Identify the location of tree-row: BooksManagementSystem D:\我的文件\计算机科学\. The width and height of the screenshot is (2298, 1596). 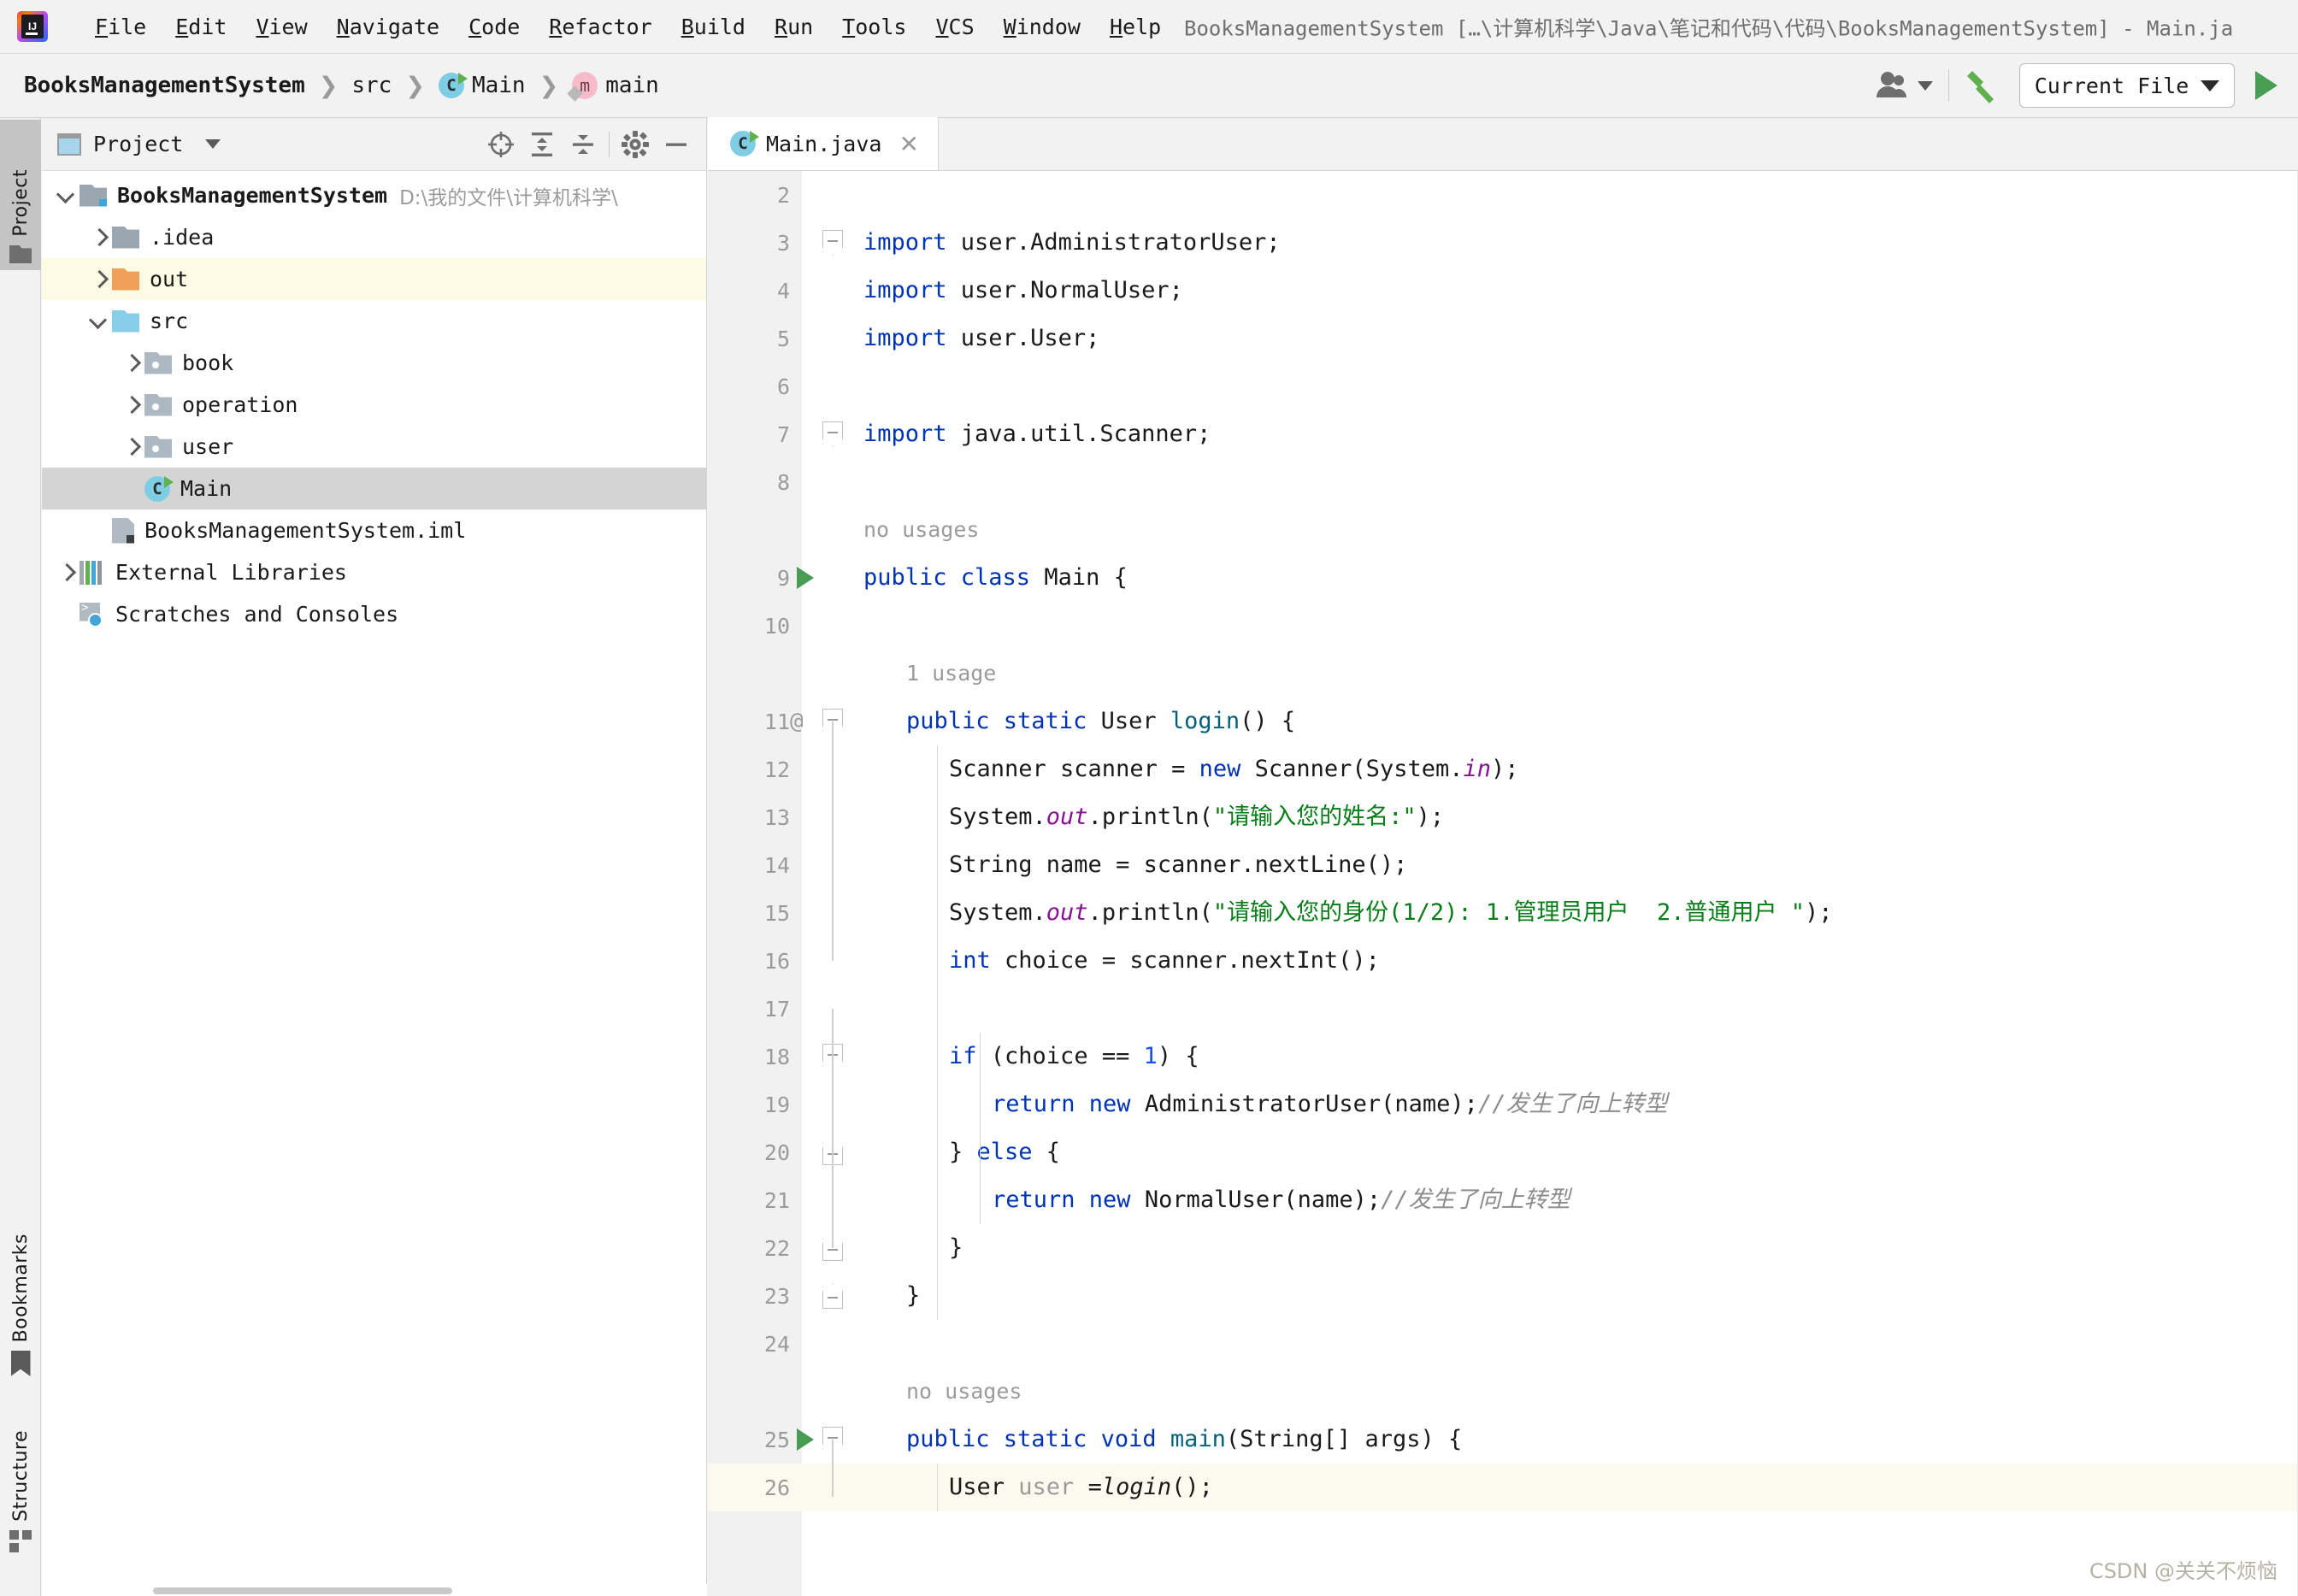
(374, 195).